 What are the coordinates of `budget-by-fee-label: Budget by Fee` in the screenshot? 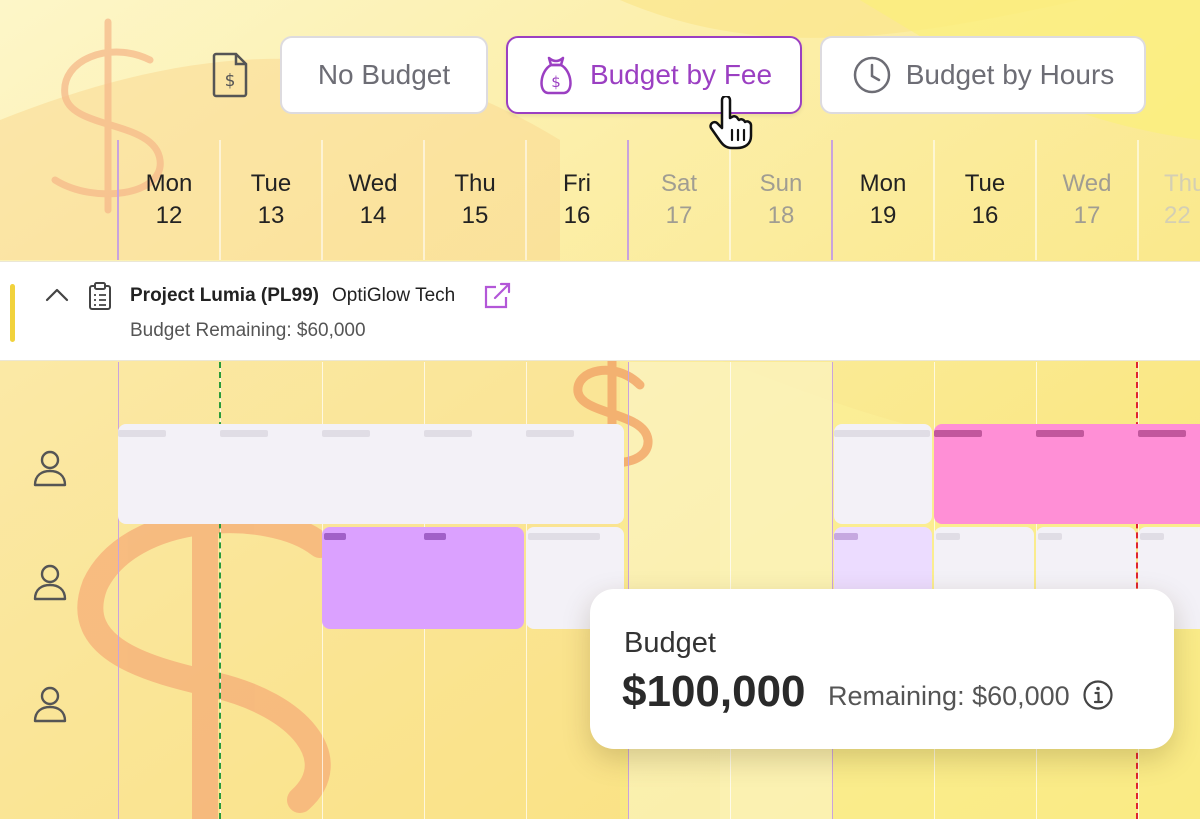 It's located at (681, 74).